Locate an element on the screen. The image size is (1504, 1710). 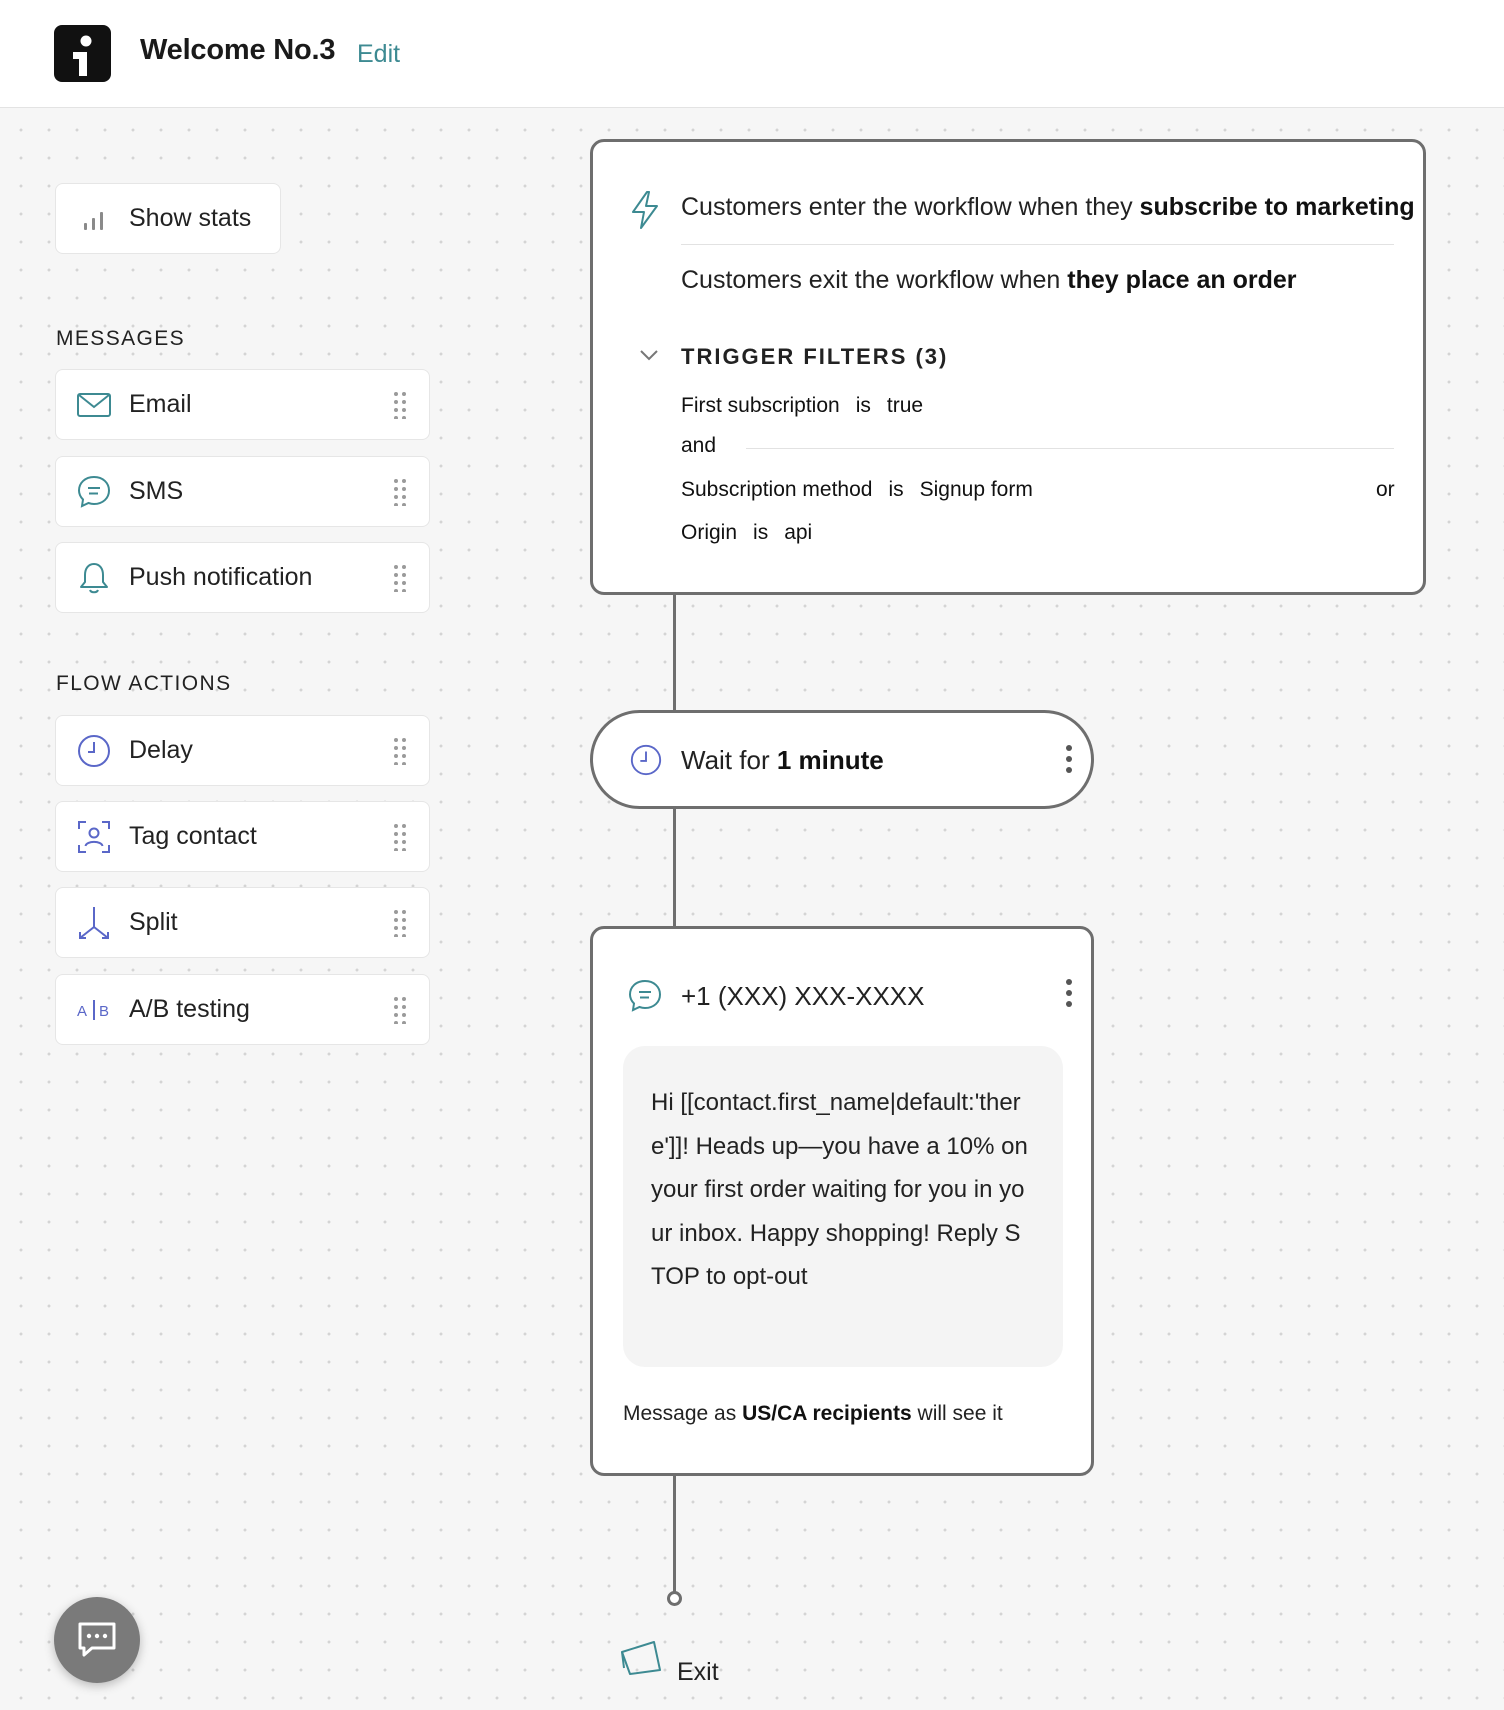
svg-text: A is located at coordinates (82, 1011).